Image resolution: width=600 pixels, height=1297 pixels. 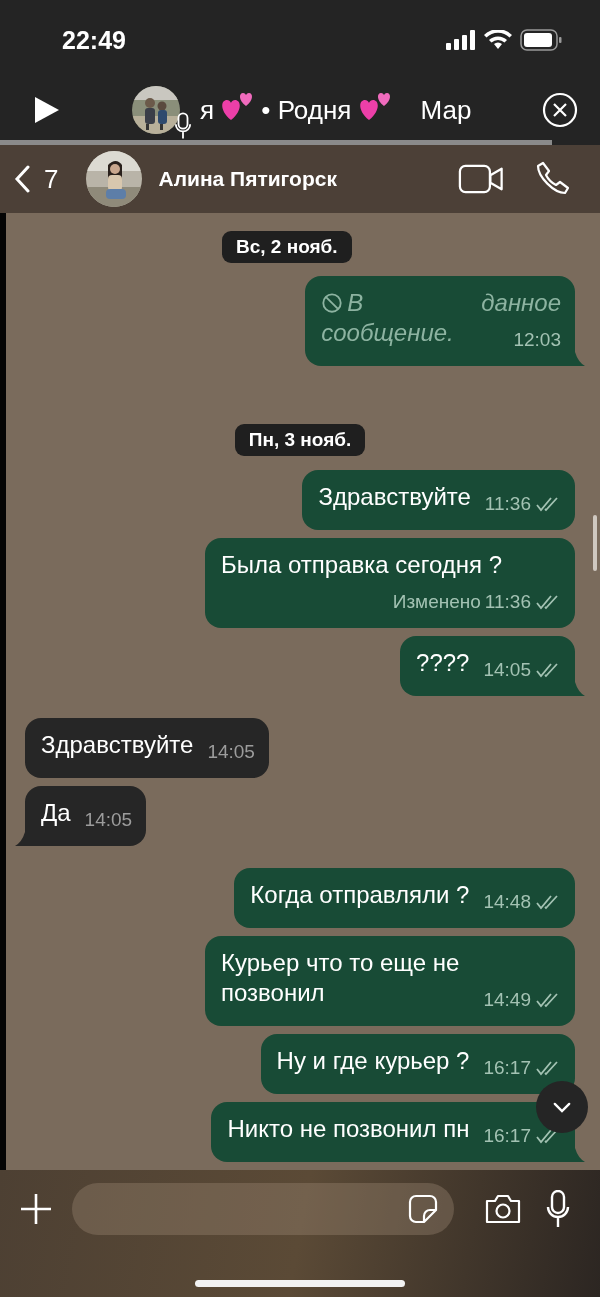 I want to click on signal-icon, so click(x=461, y=40).